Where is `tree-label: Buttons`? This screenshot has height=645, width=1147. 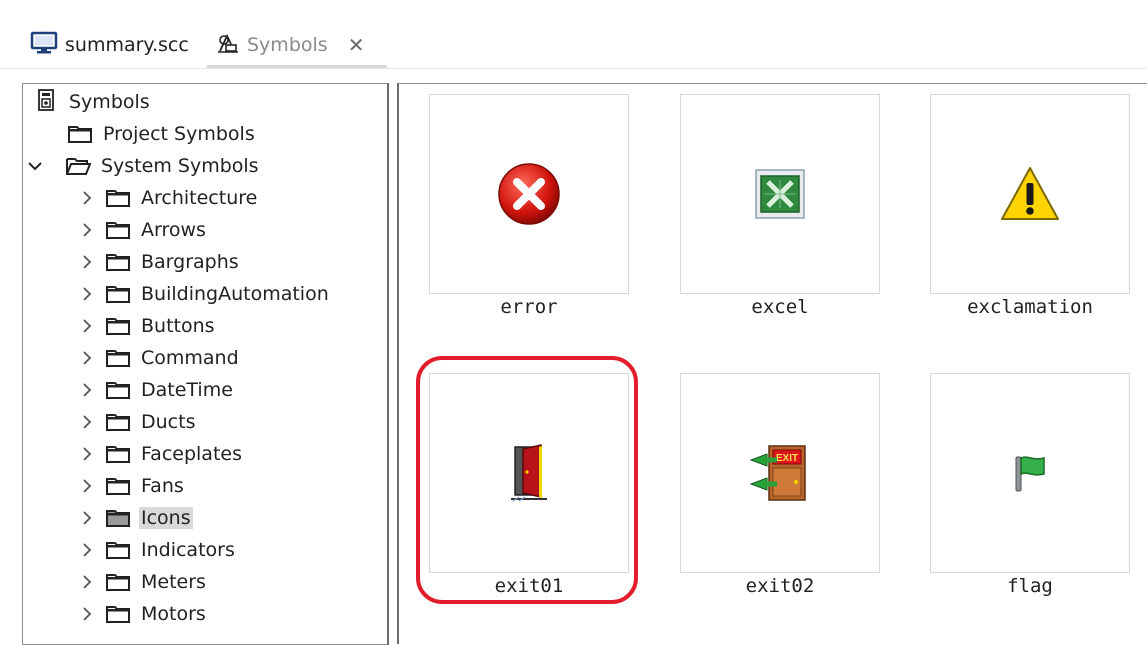
tree-label: Buttons is located at coordinates (178, 326).